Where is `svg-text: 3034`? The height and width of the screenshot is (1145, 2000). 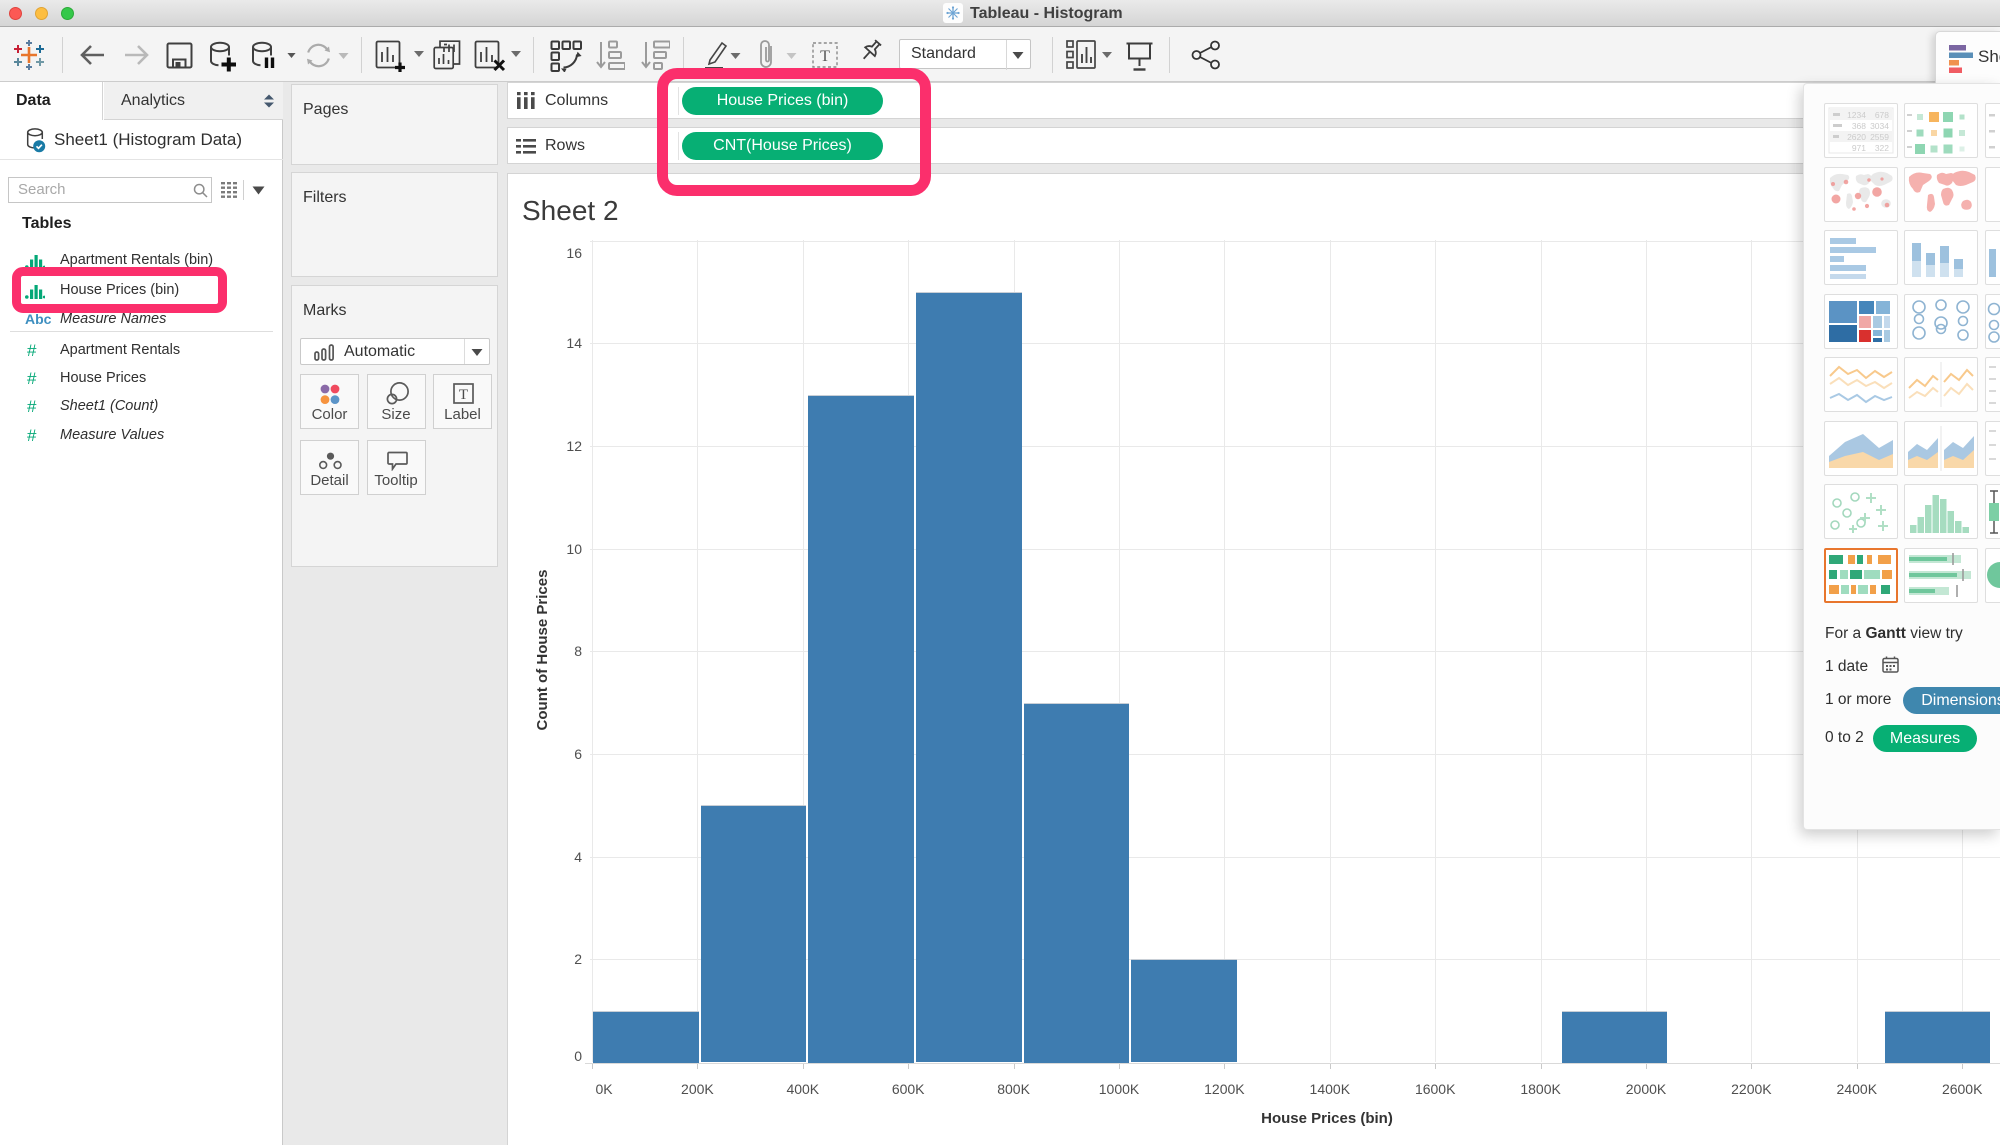
svg-text: 3034 is located at coordinates (1879, 126).